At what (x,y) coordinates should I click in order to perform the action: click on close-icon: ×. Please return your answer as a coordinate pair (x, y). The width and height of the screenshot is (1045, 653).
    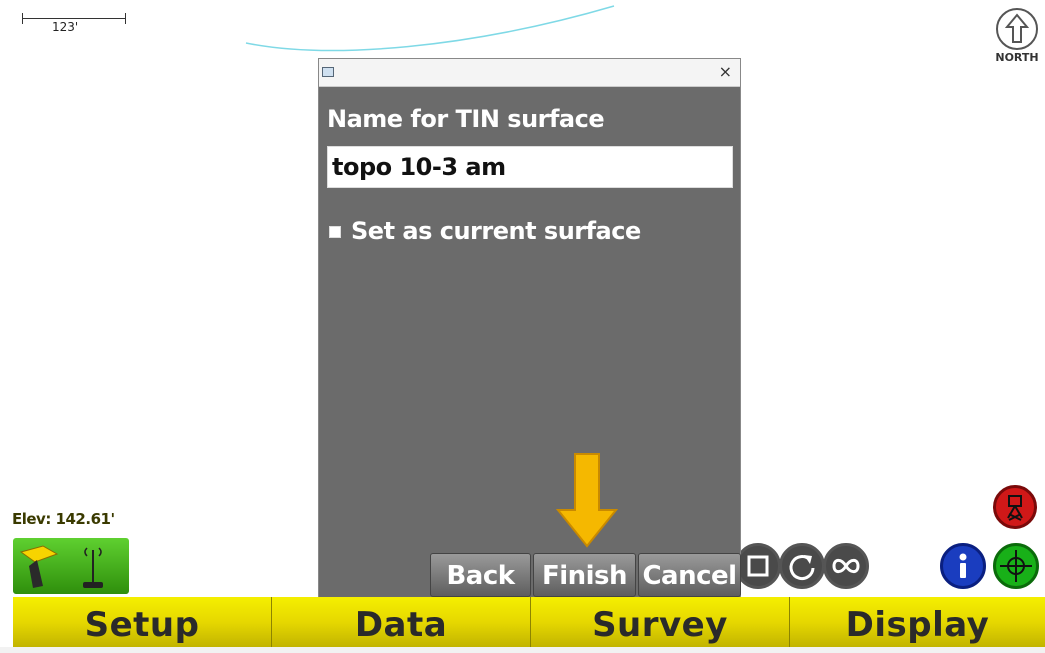
    Looking at the image, I should click on (725, 71).